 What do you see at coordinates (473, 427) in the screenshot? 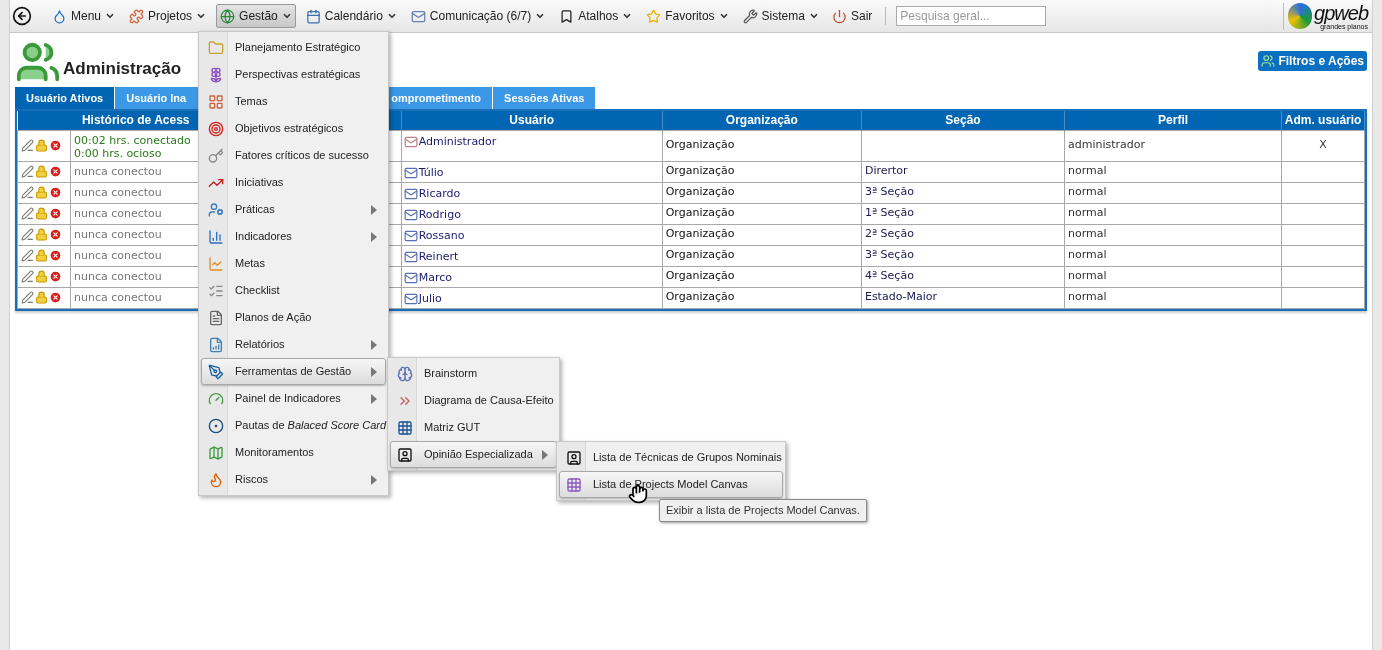
I see `menu-item: Matriz GUT` at bounding box center [473, 427].